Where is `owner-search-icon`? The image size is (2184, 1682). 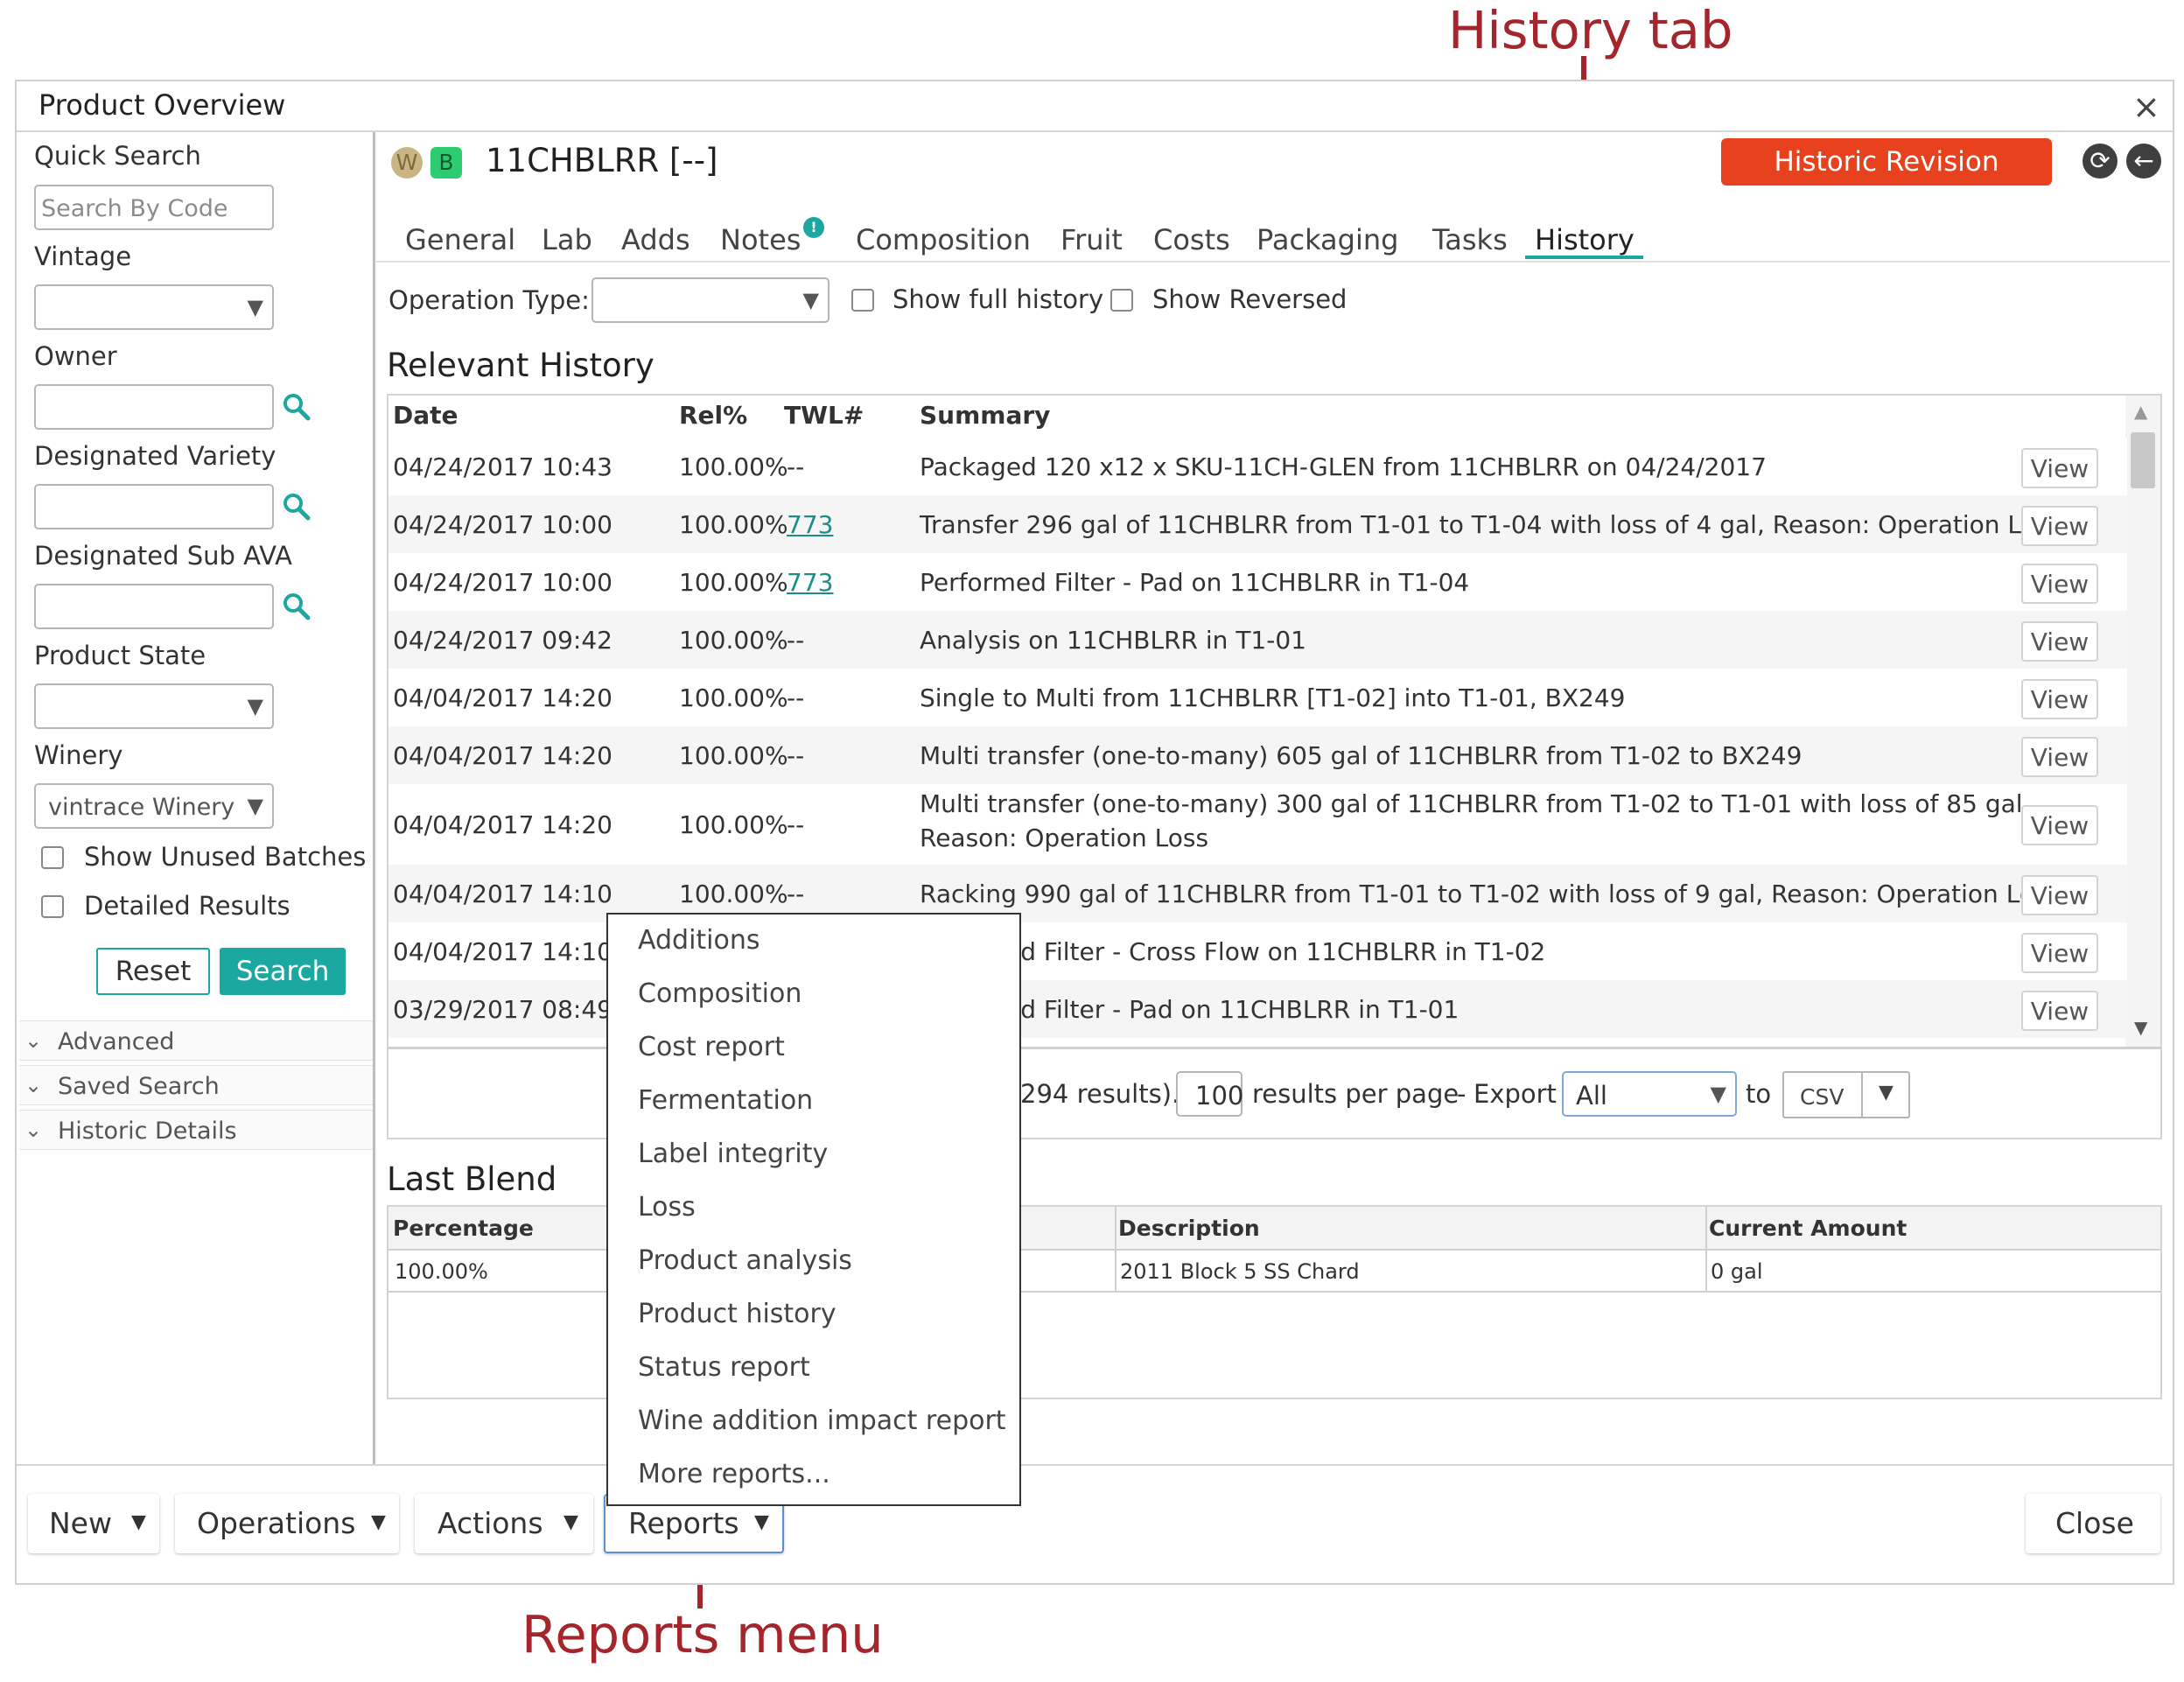 owner-search-icon is located at coordinates (297, 407).